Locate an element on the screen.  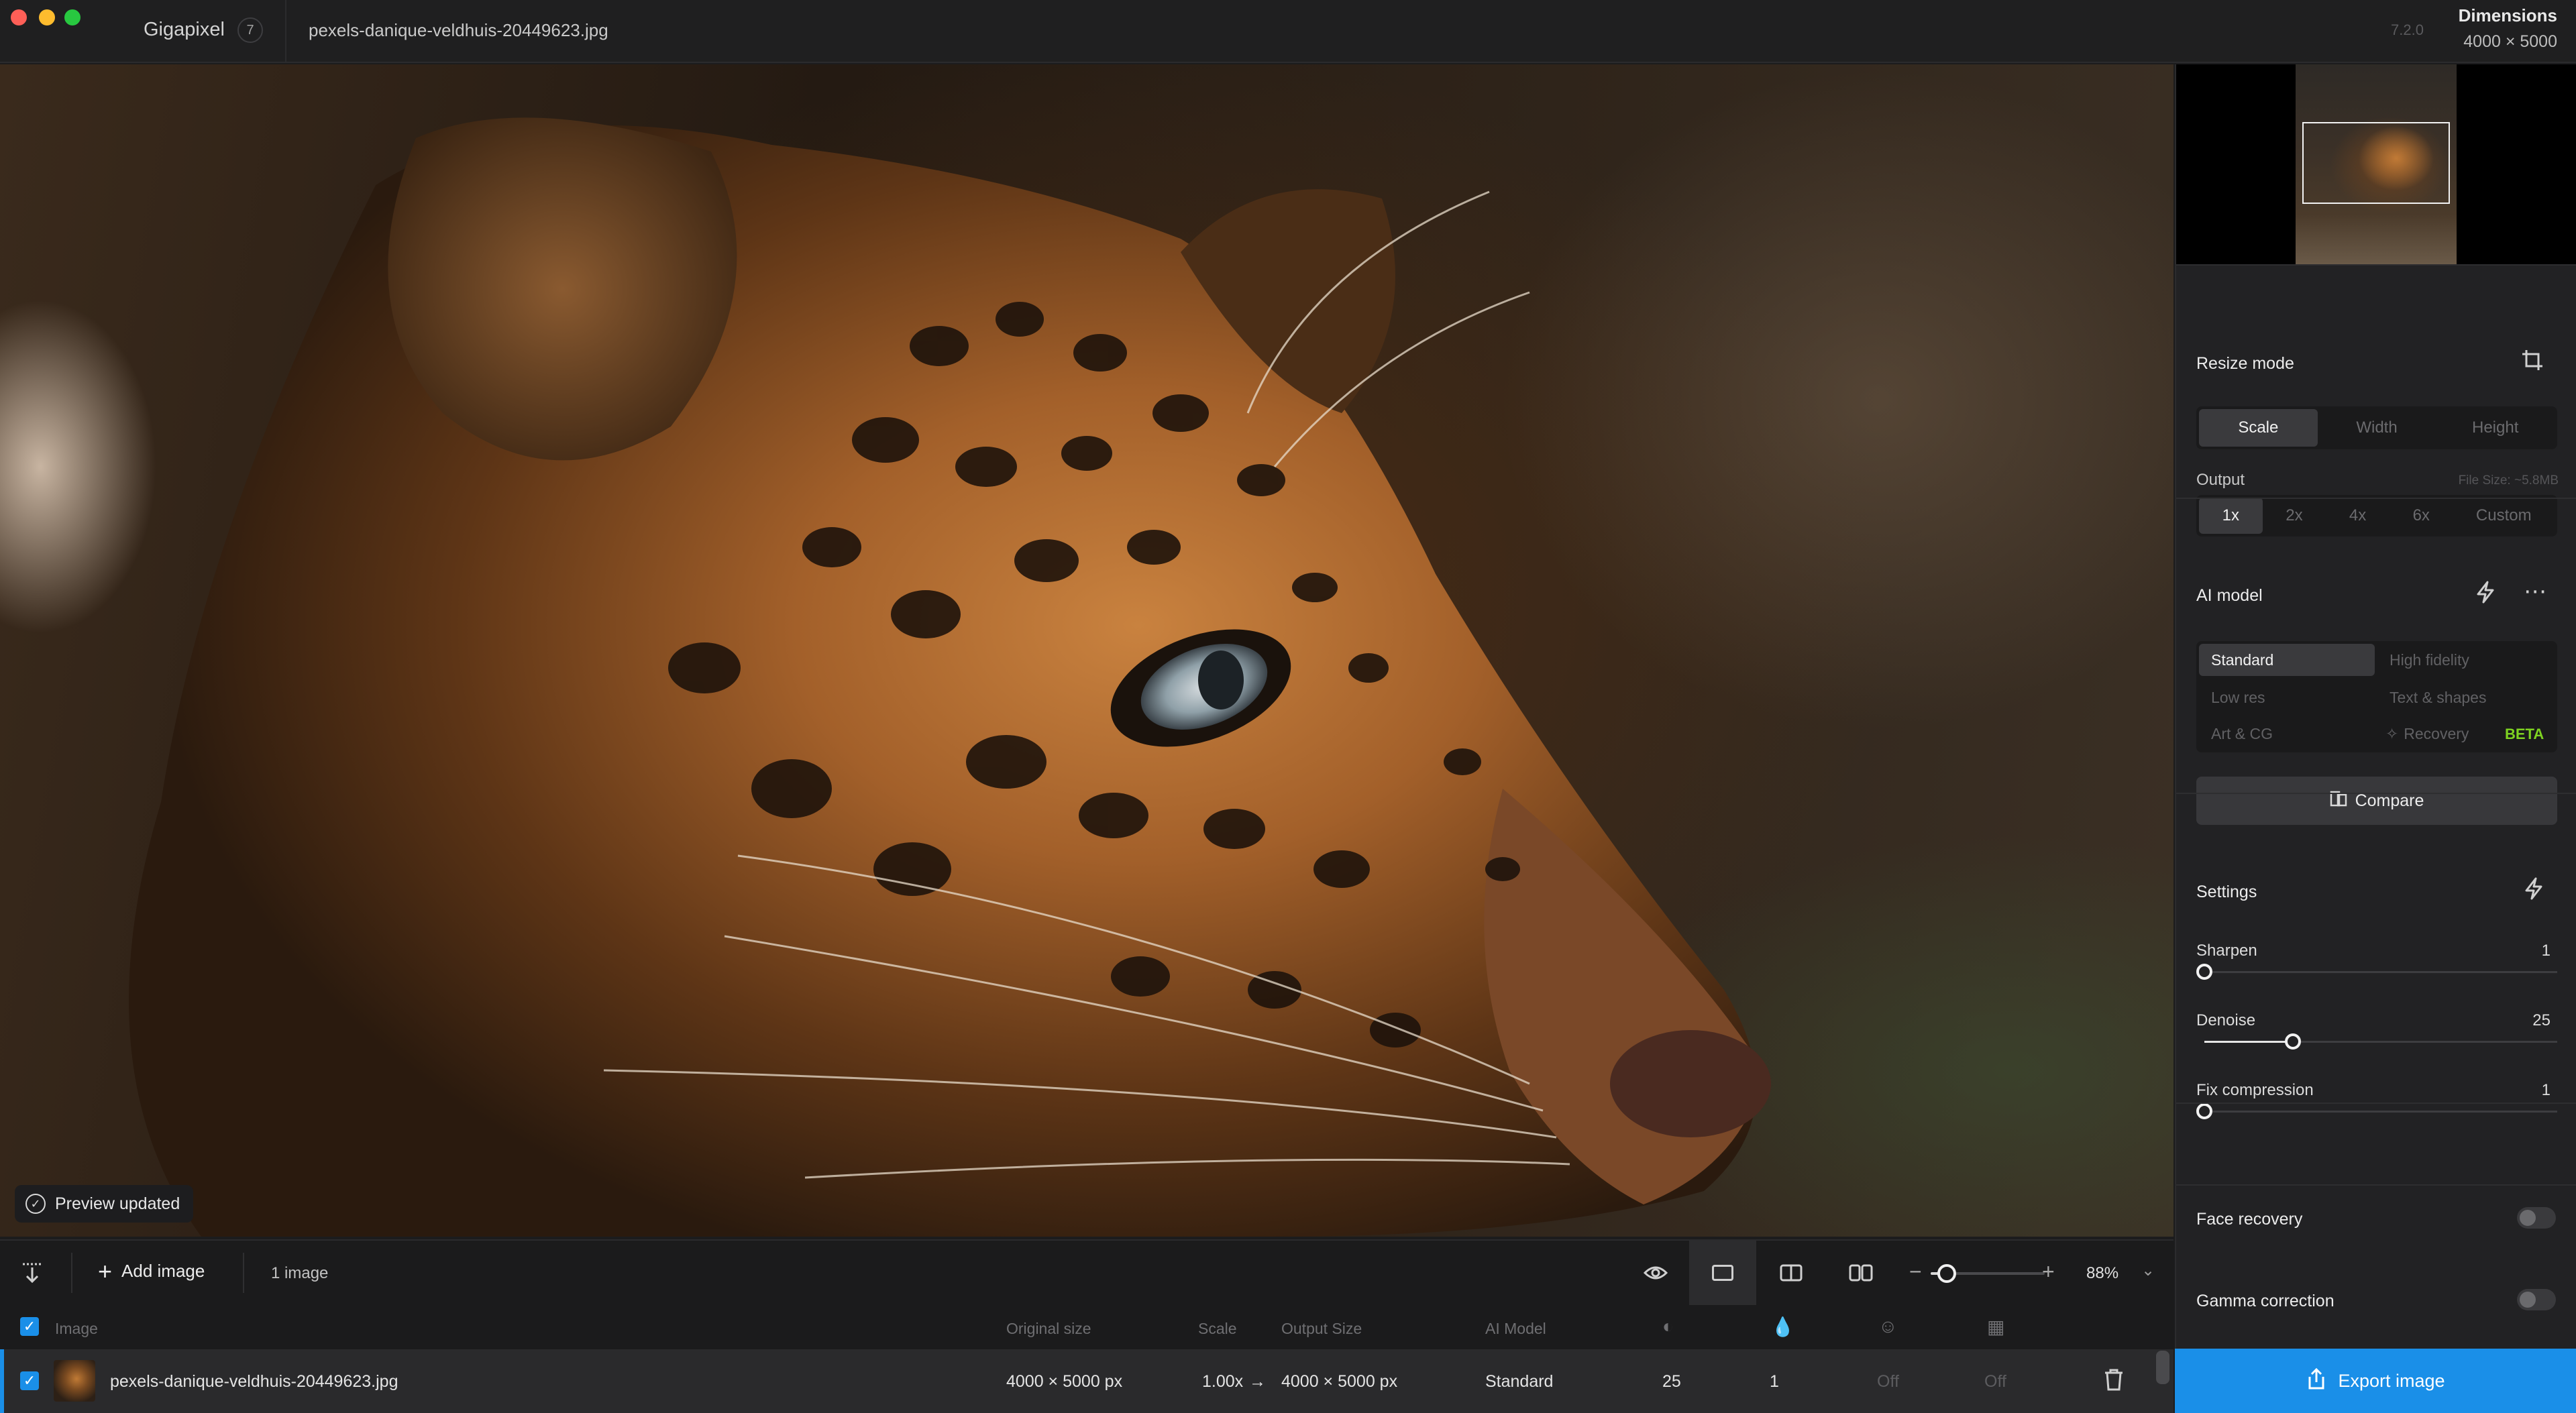
preview-updated-toast: ✓ Preview updated is located at coordinates (104, 1204).